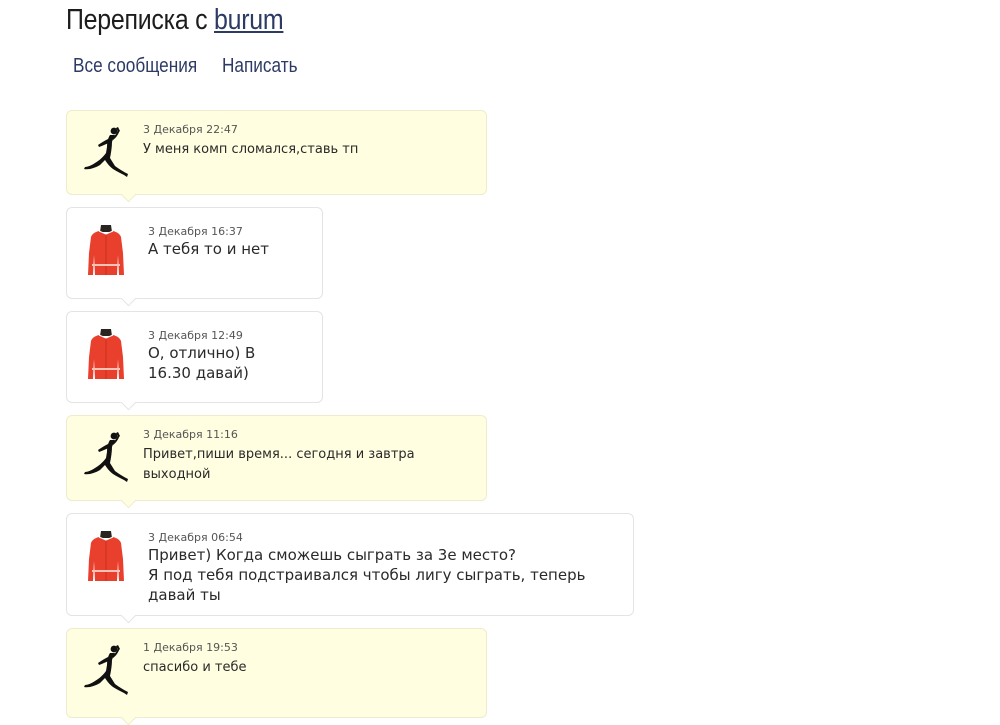  Describe the element at coordinates (195, 667) in the screenshot. I see `message-text: спасибо и тебе` at that location.